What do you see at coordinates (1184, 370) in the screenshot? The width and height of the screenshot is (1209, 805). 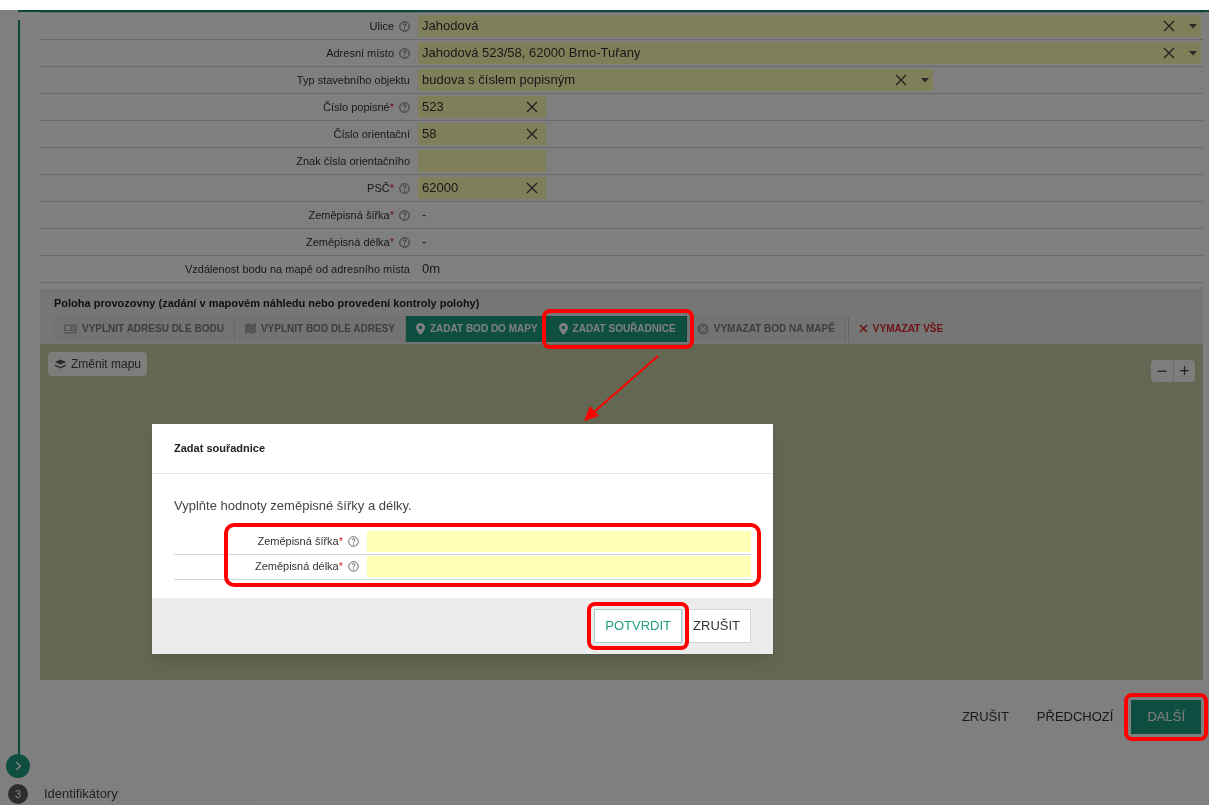 I see `zoom-in-button: +` at bounding box center [1184, 370].